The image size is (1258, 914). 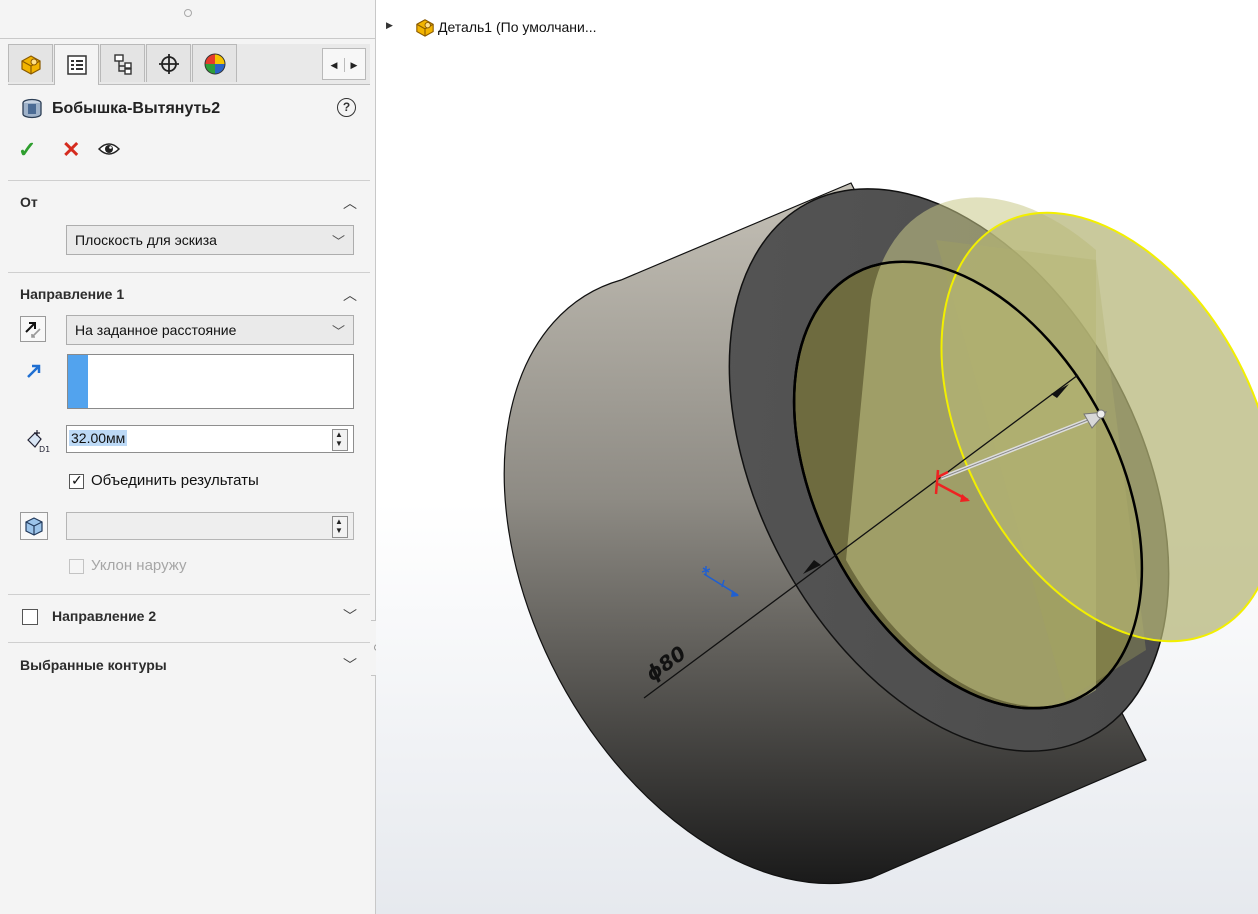 I want to click on section-direction1-header: Направление 1, so click(x=72, y=294).